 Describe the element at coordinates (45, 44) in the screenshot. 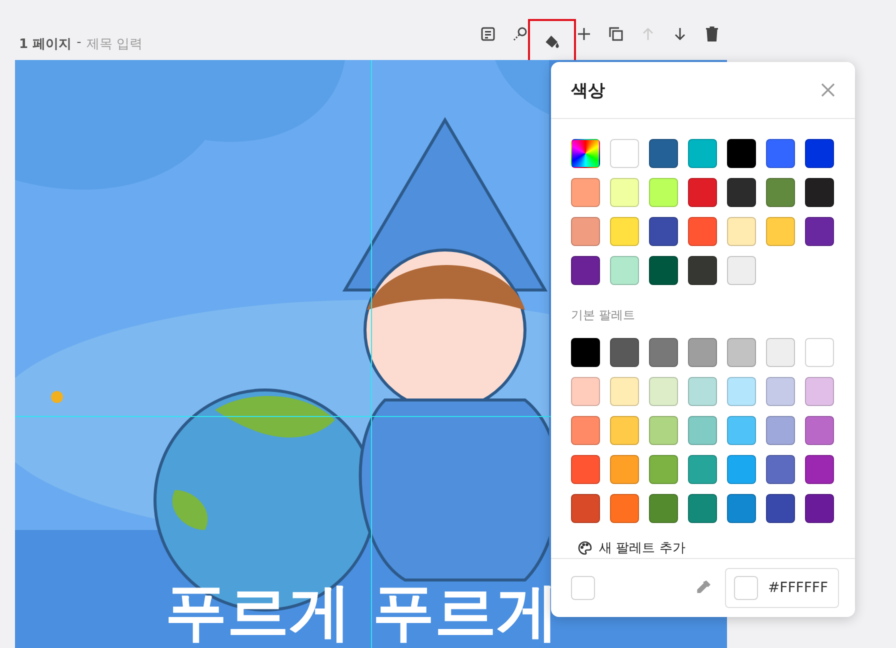

I see `page-number: 1 페이지` at that location.